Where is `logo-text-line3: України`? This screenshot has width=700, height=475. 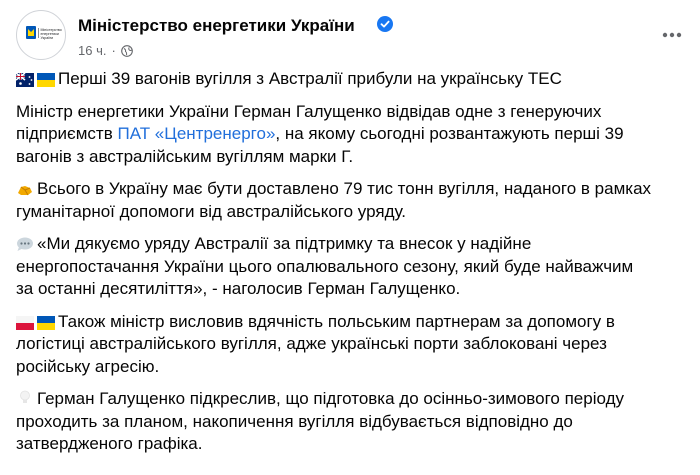
logo-text-line3: України is located at coordinates (47, 38).